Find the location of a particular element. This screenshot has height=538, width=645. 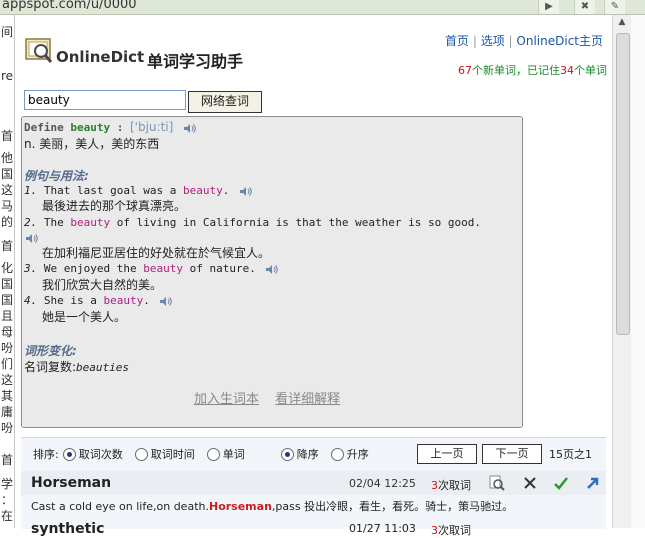

home-link: 首页 is located at coordinates (457, 41).